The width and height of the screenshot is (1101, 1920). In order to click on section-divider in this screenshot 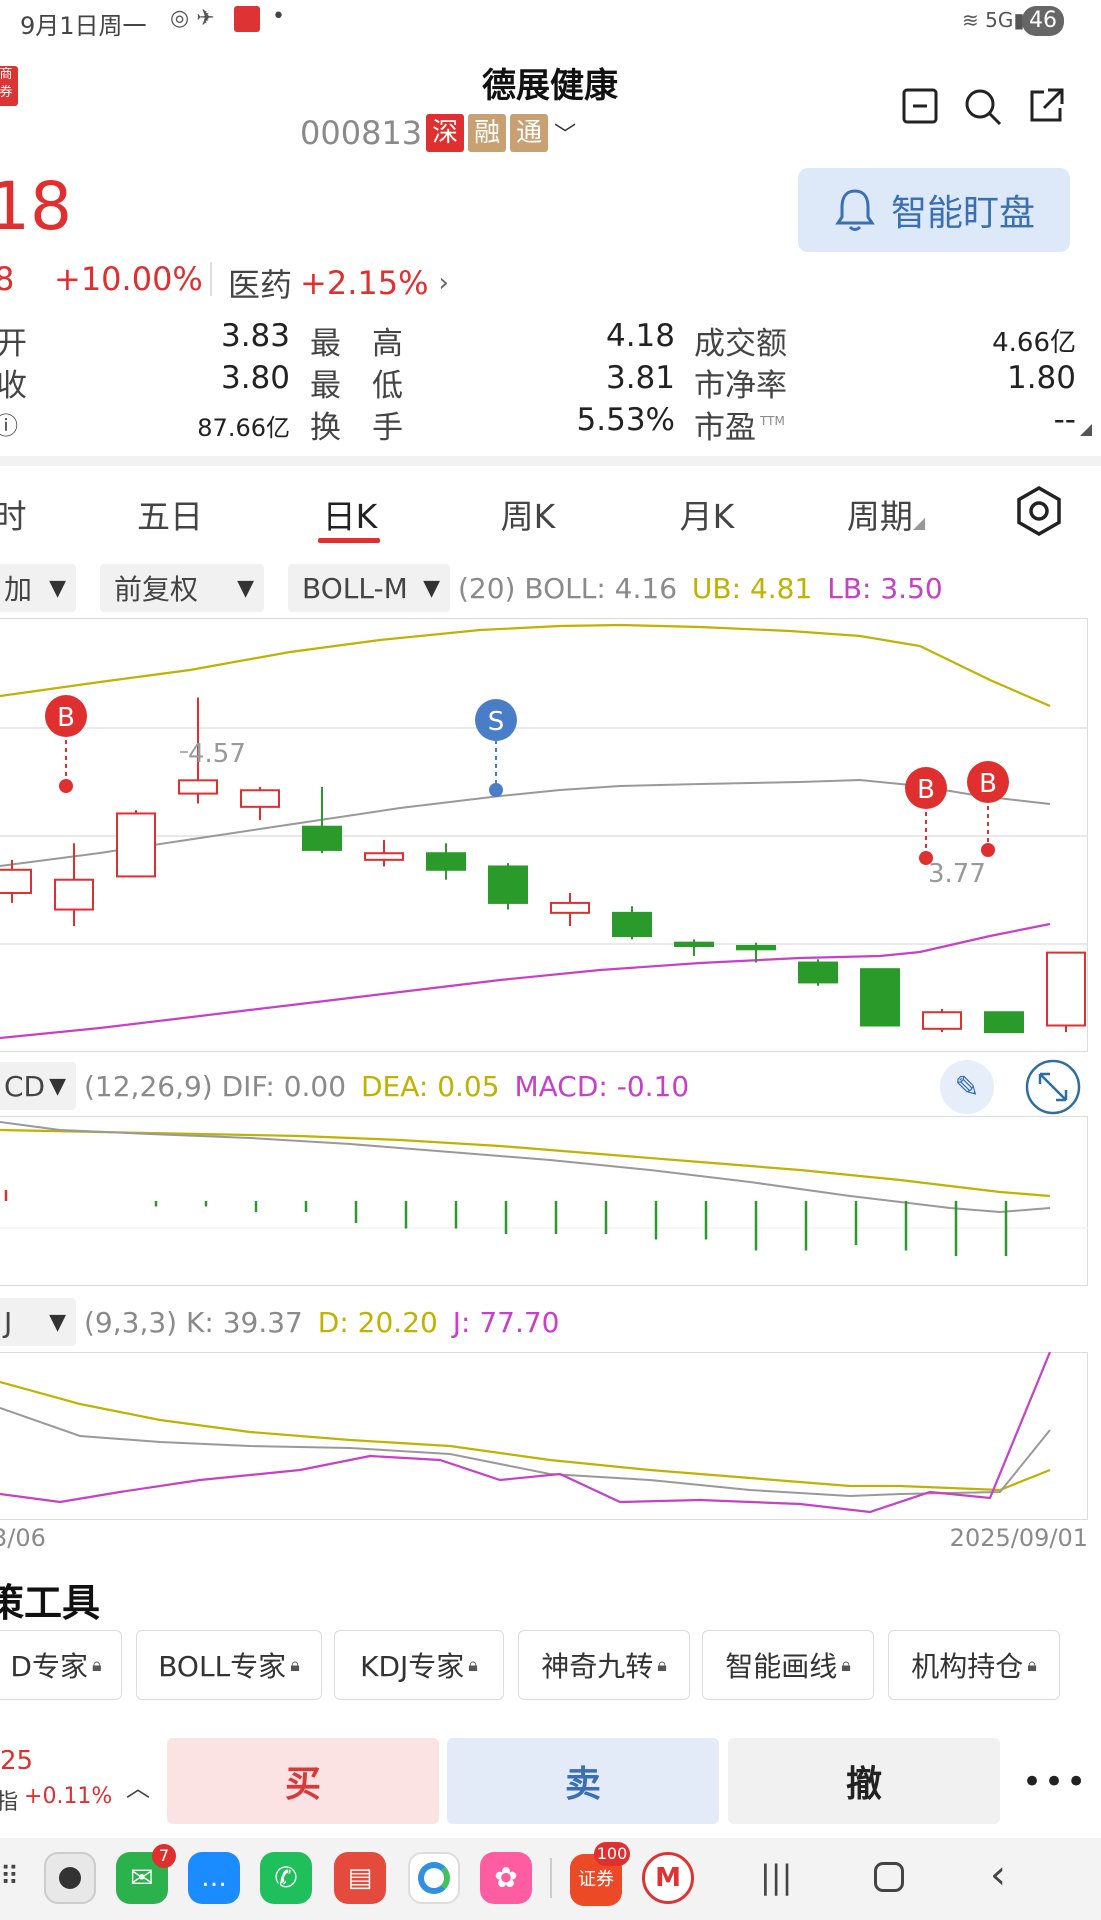, I will do `click(550, 461)`.